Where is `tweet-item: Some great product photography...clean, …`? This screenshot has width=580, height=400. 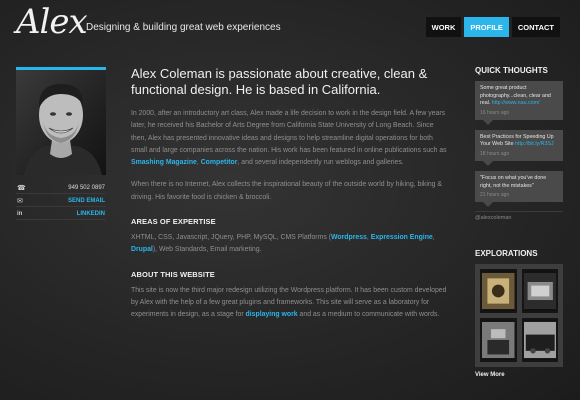
tweet-item: Some great product photography...clean, … is located at coordinates (519, 103).